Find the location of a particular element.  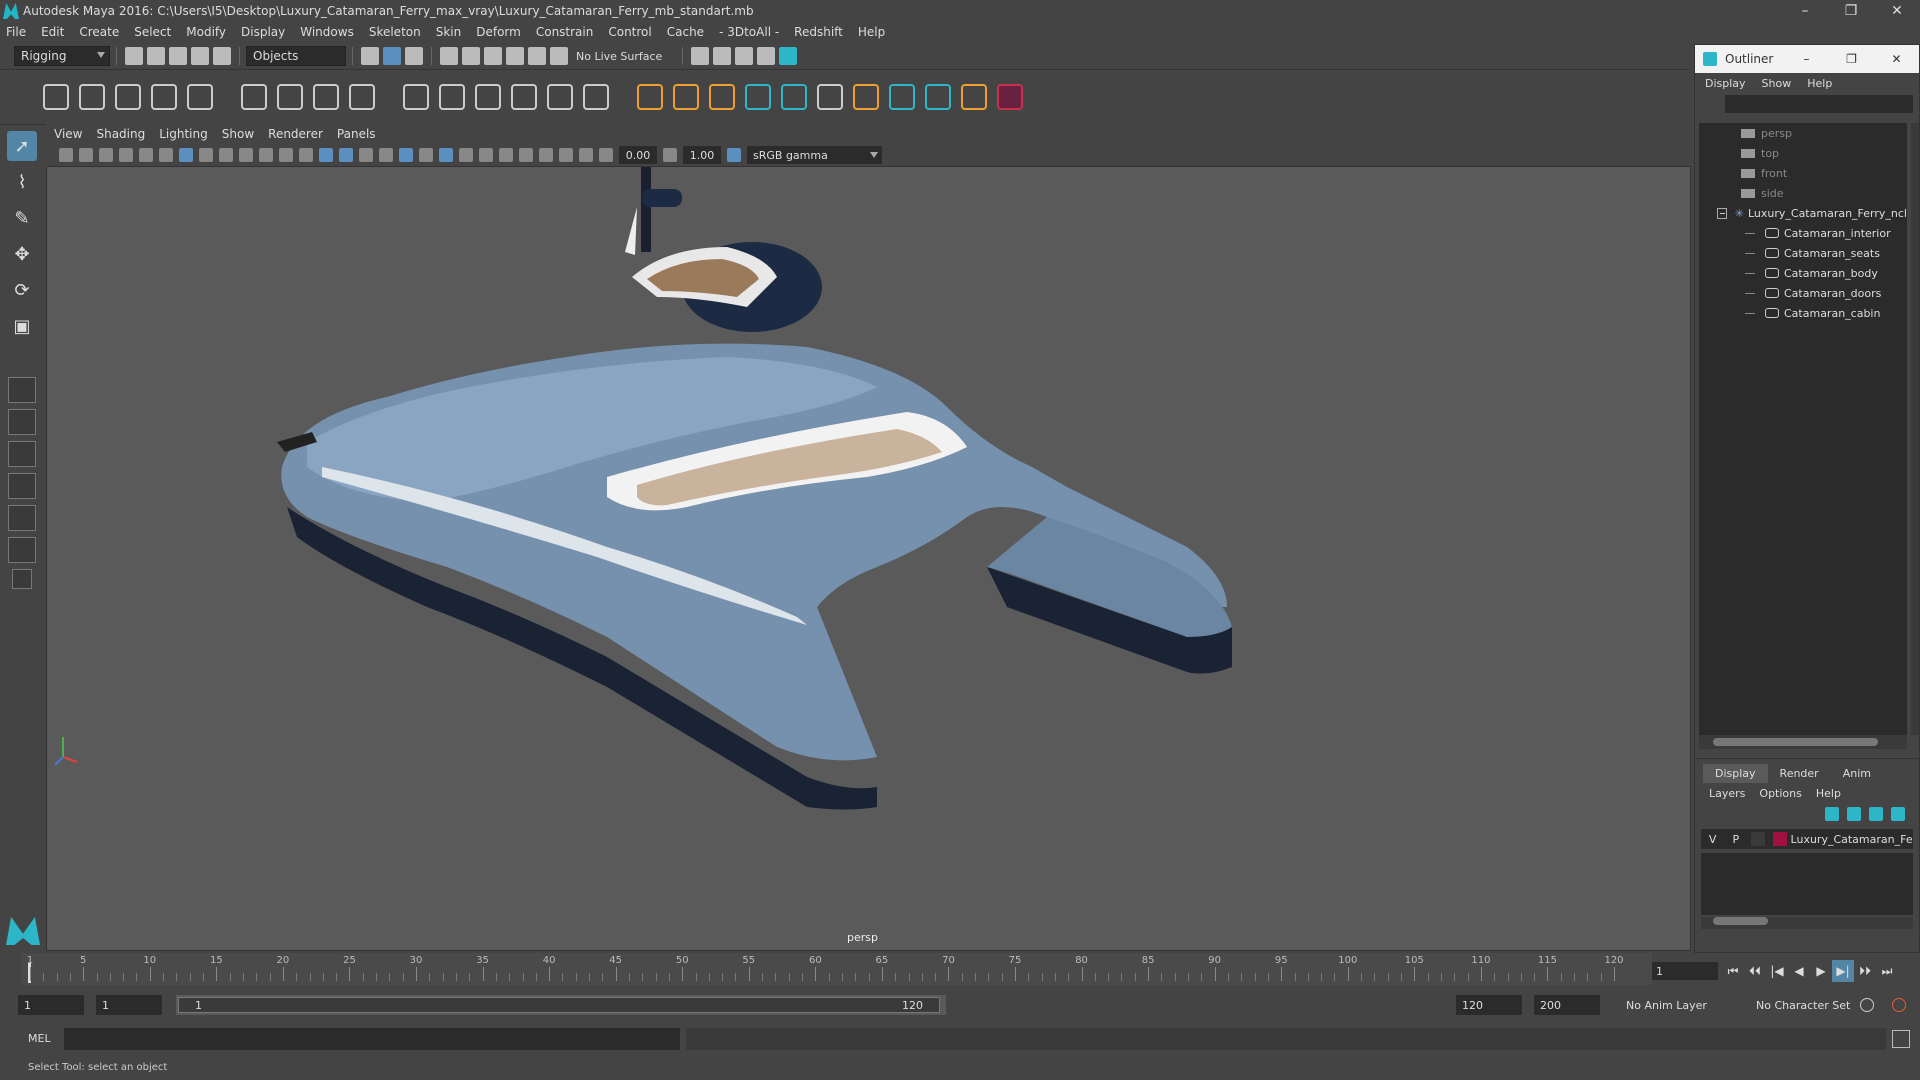

menu-file: File is located at coordinates (16, 32).